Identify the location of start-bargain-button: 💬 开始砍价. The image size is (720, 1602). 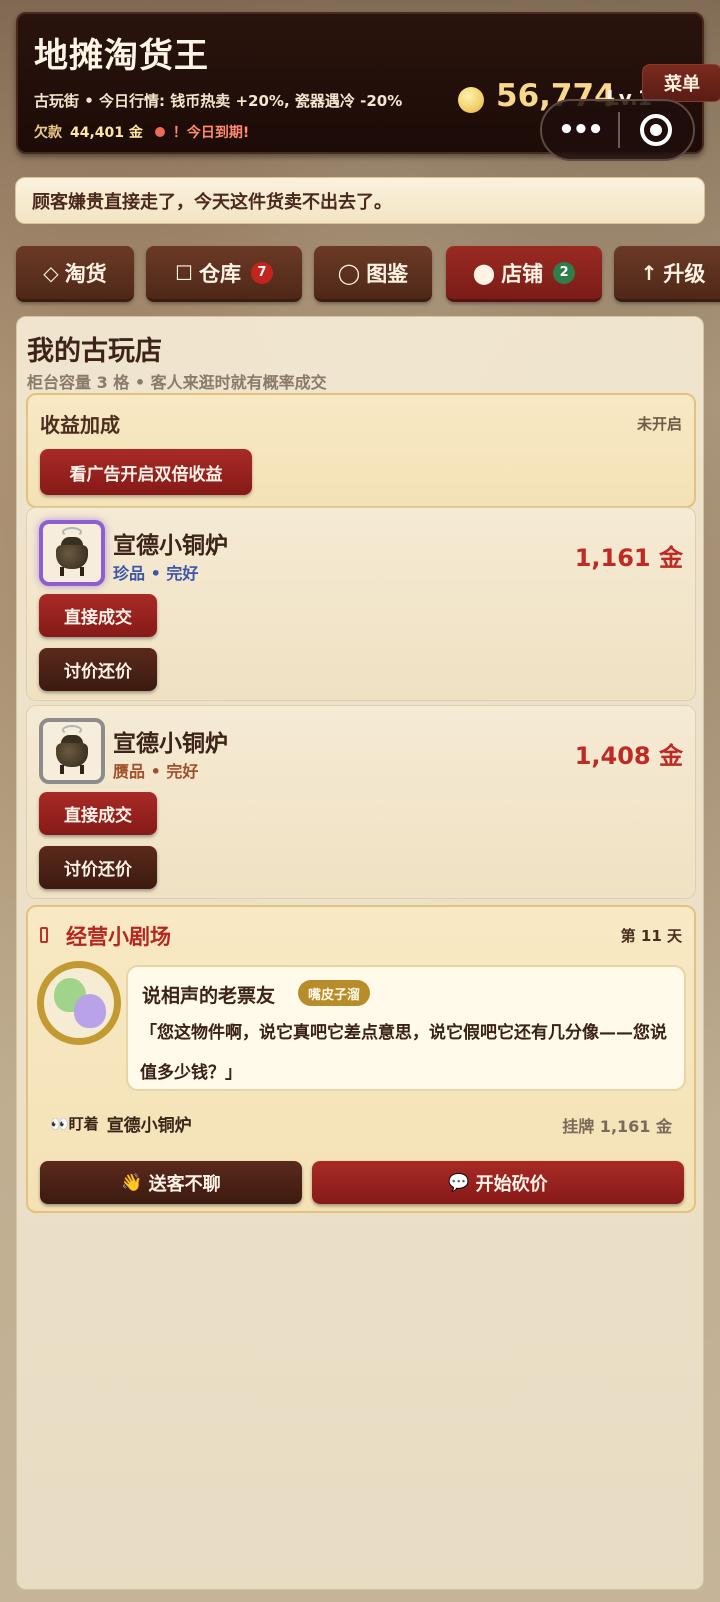
(498, 1182).